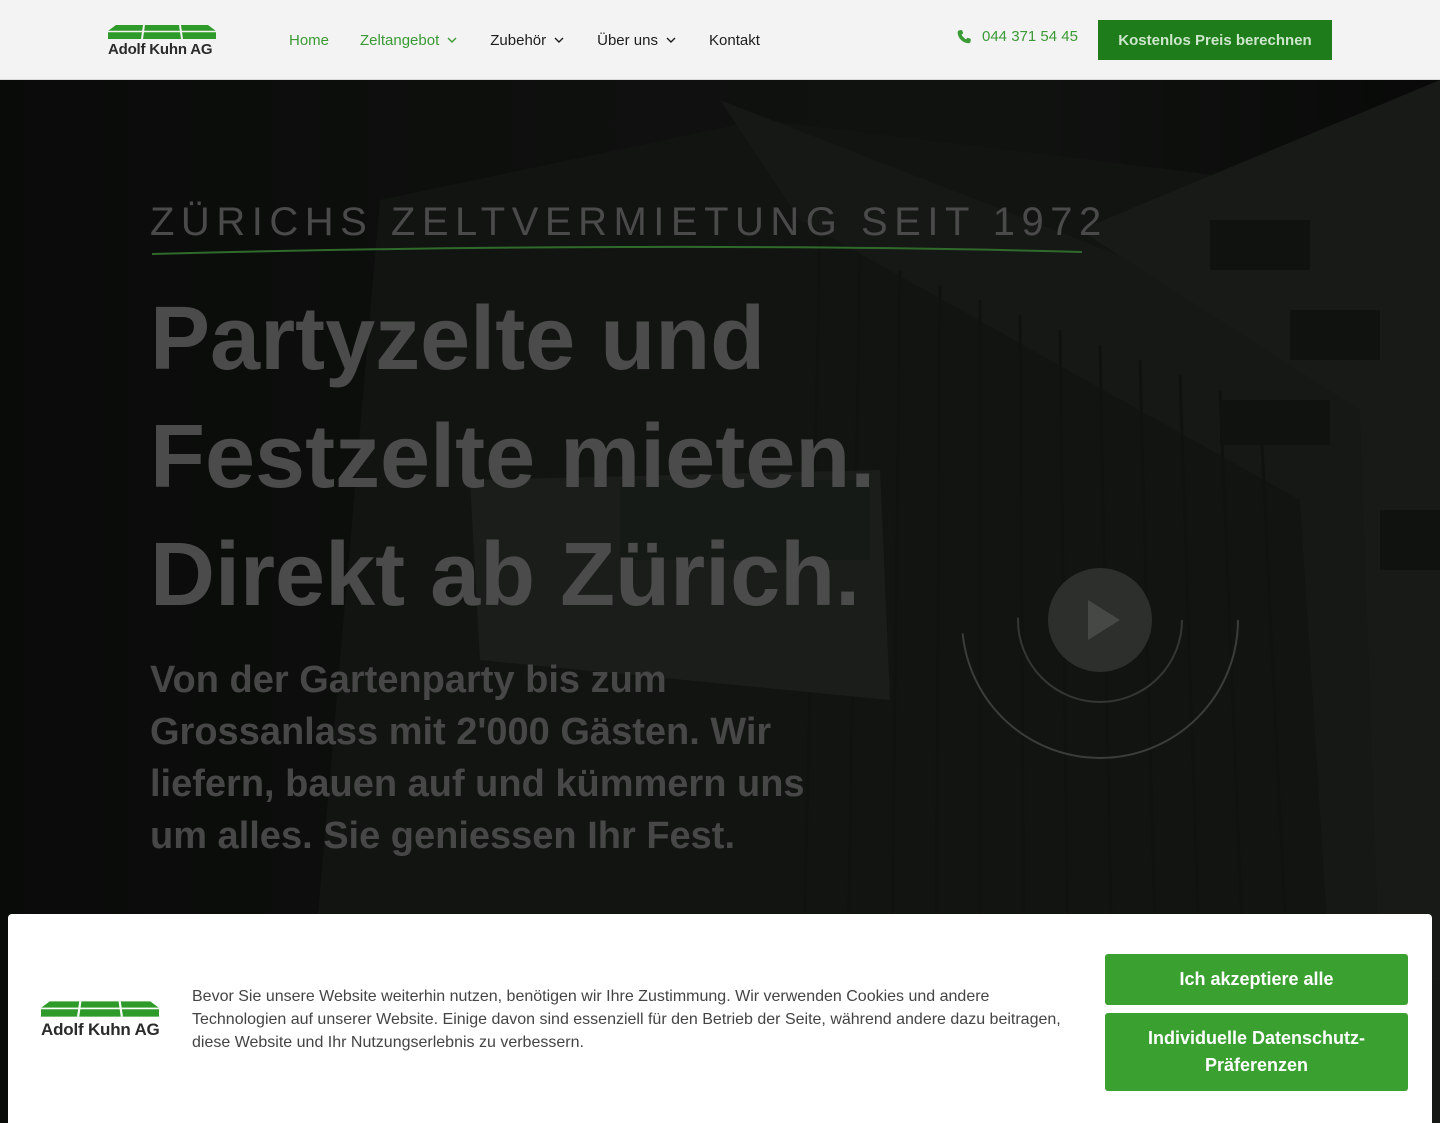  What do you see at coordinates (617, 250) in the screenshot?
I see `eyebrow-underline` at bounding box center [617, 250].